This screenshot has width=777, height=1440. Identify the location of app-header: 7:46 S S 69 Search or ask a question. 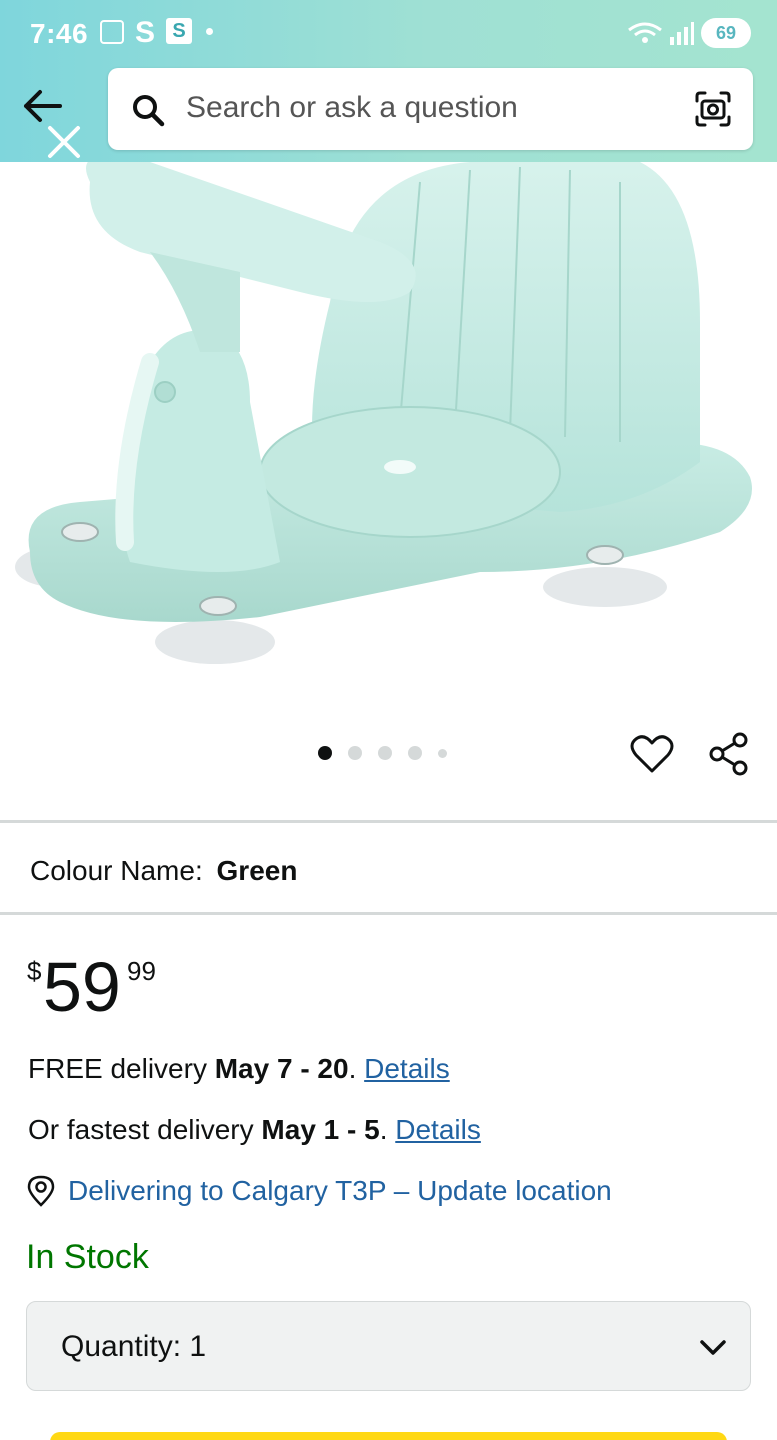
(388, 81).